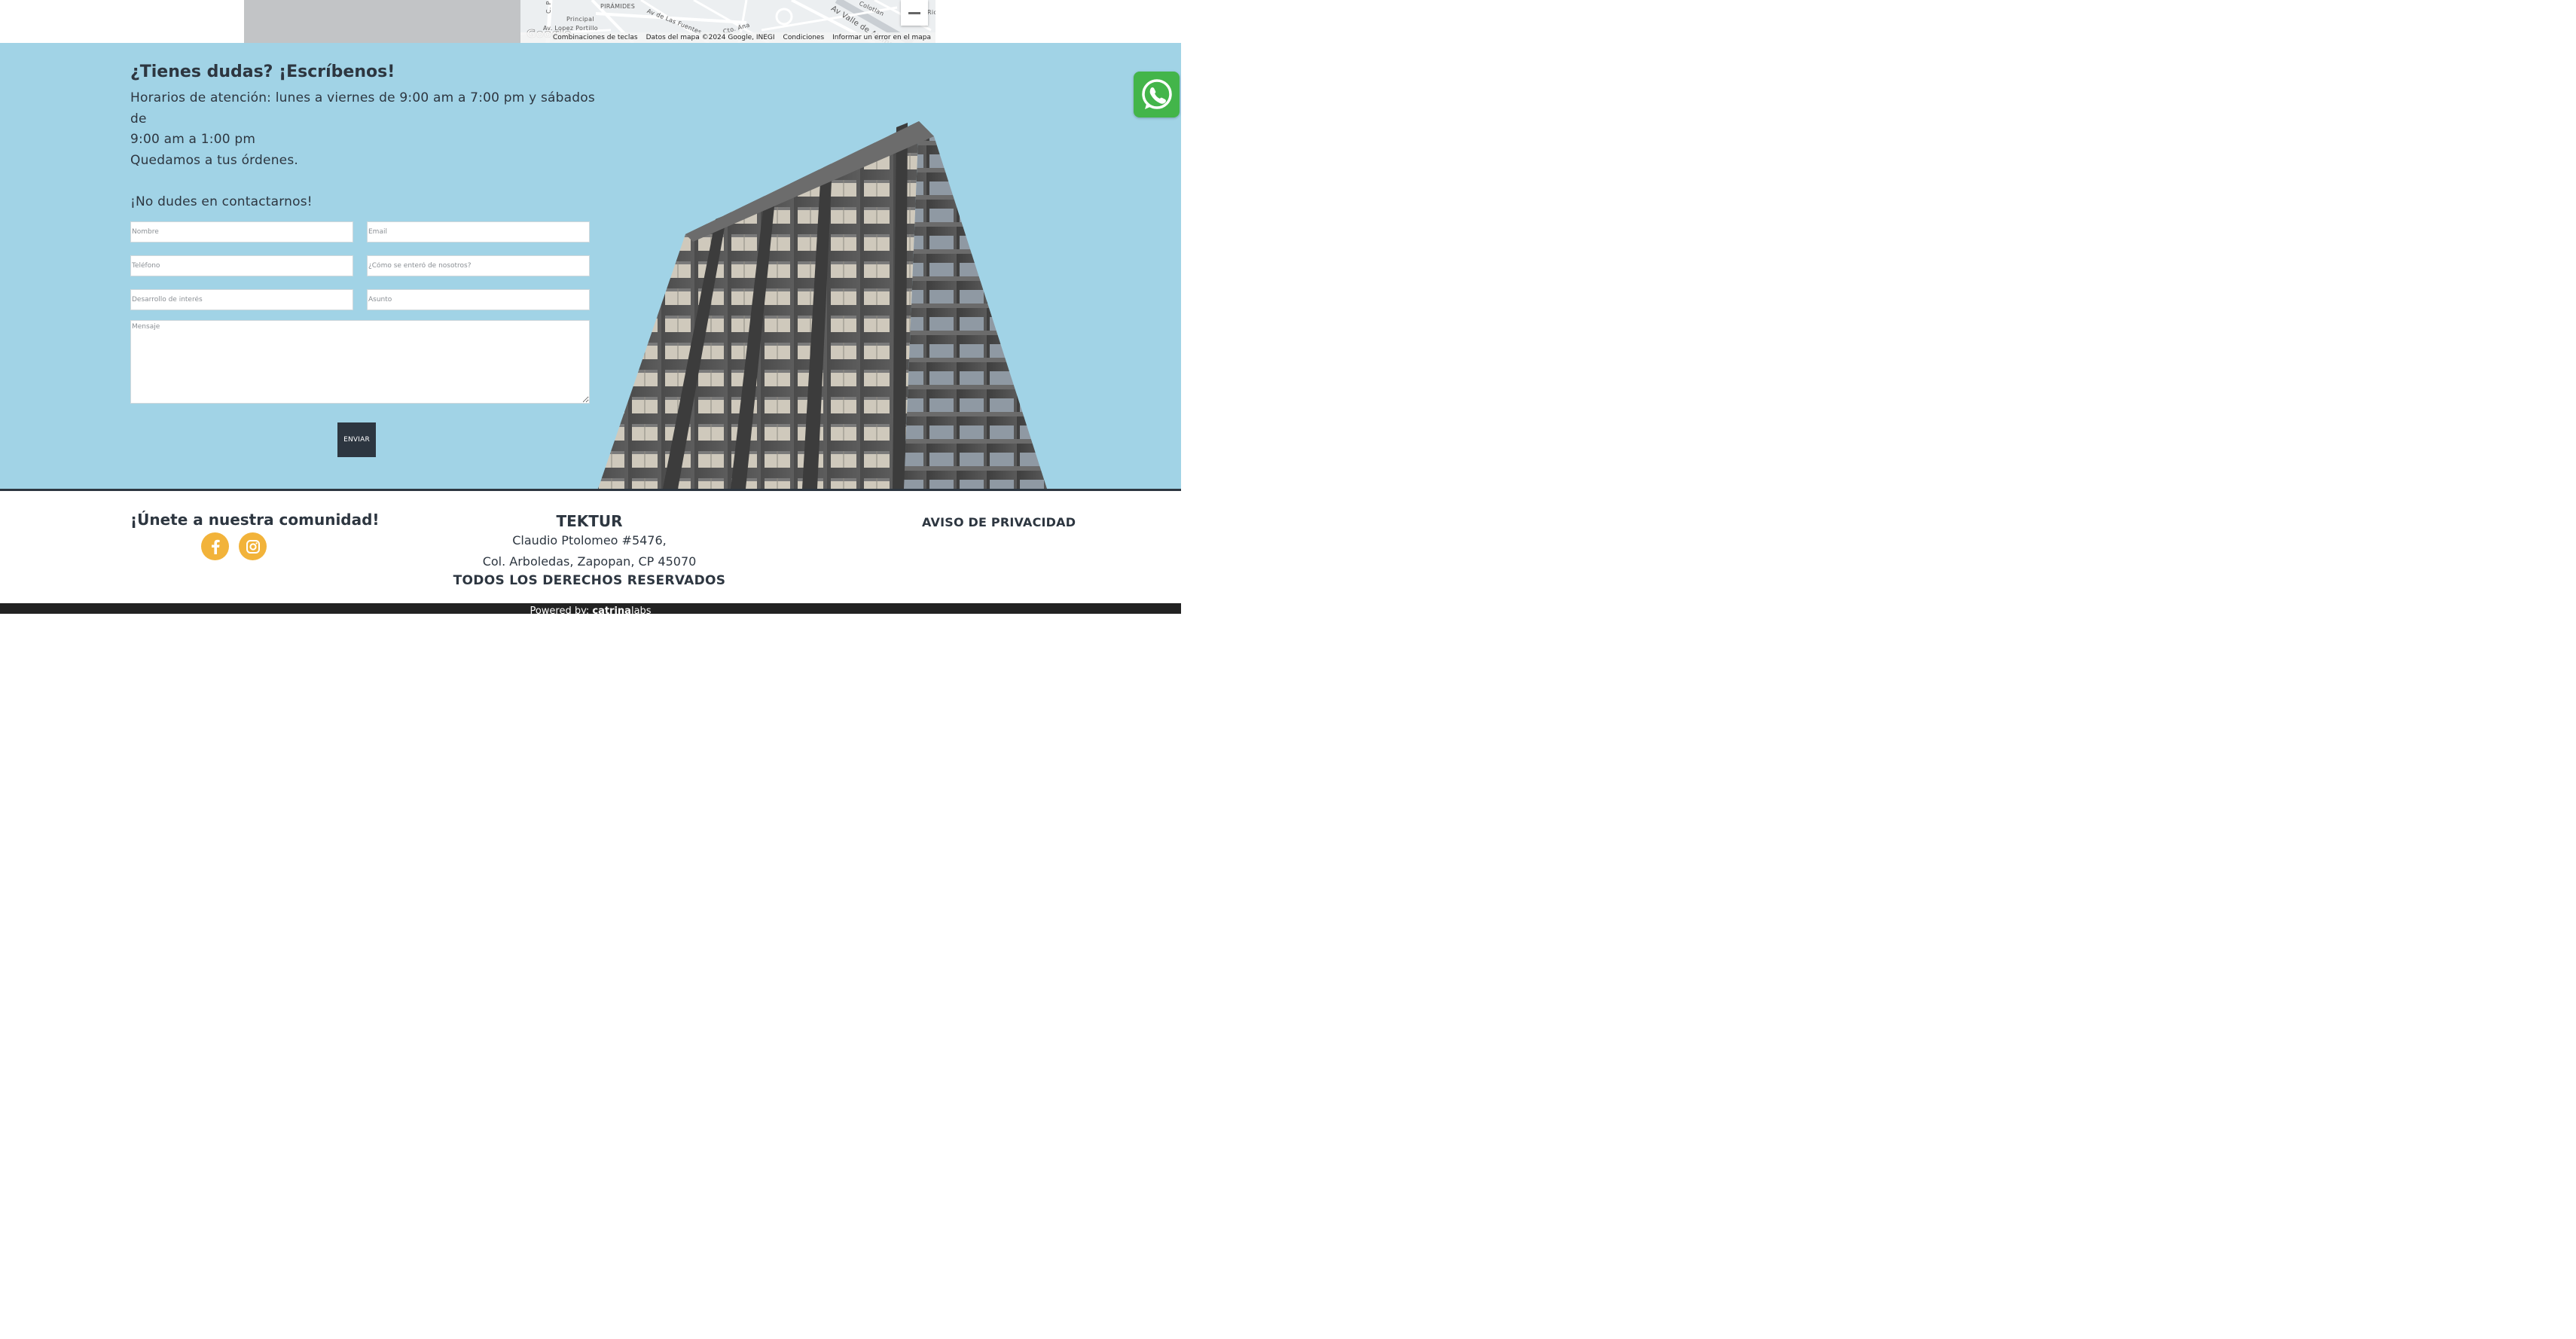 The image size is (2576, 1339). Describe the element at coordinates (549, 7) in the screenshot. I see `map-label: C. P` at that location.